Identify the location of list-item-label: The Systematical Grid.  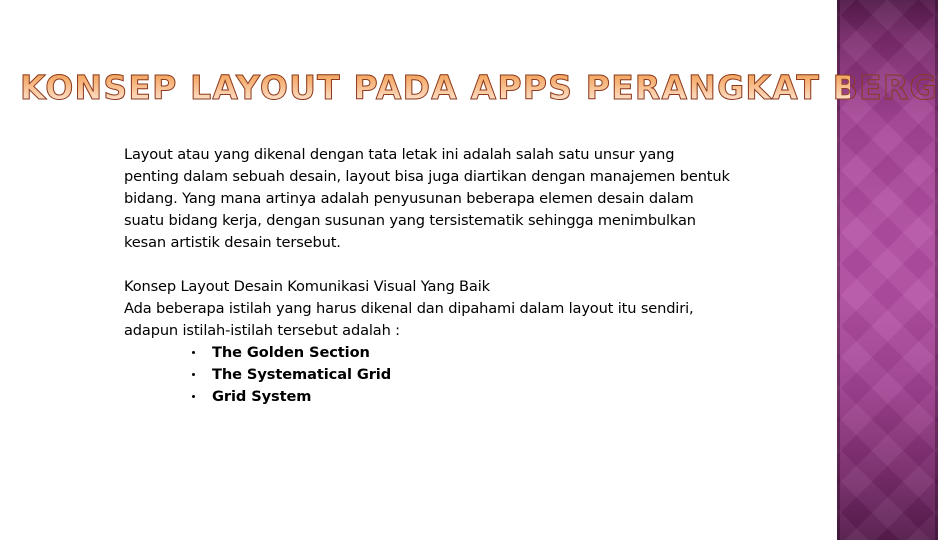
(302, 374).